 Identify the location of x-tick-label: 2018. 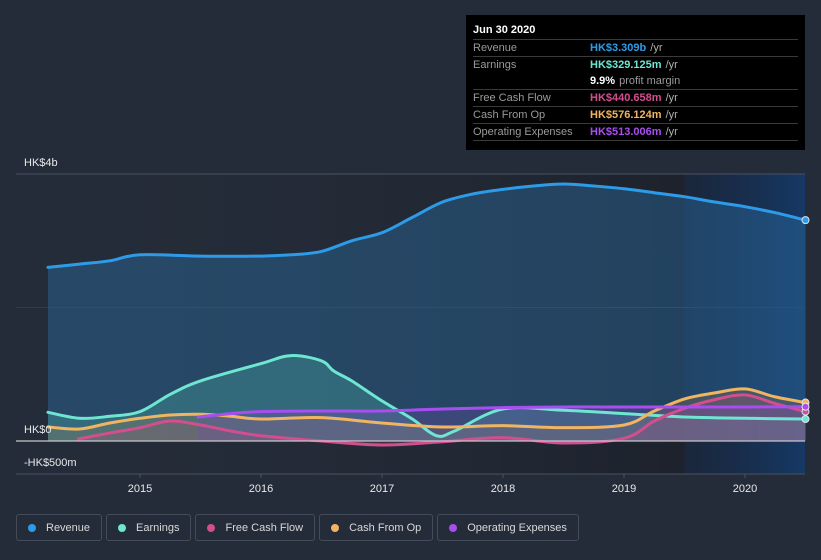
(503, 489).